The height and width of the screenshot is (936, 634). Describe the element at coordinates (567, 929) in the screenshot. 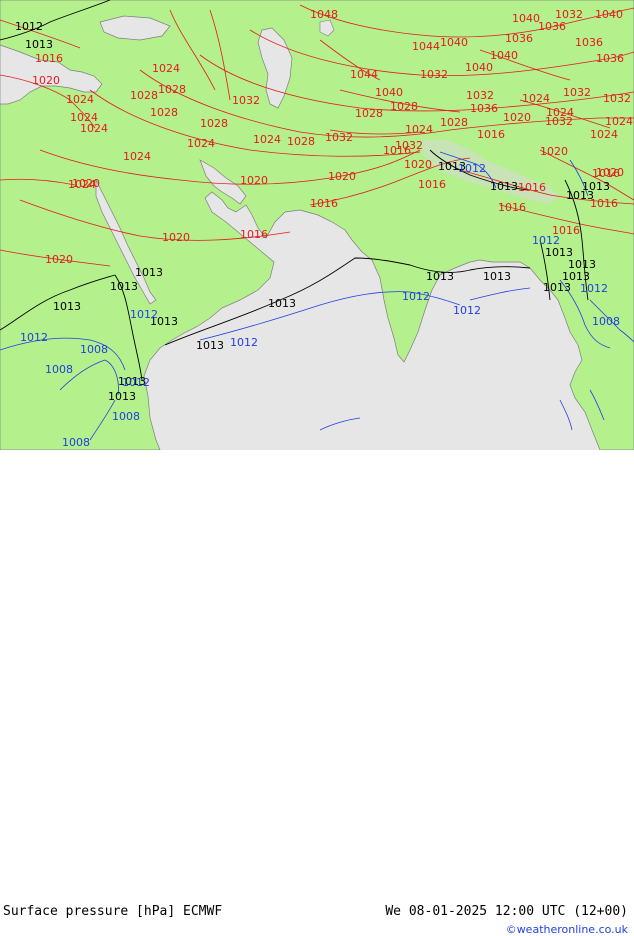

I see `copyright-link: ©weatheronline.co.uk` at that location.